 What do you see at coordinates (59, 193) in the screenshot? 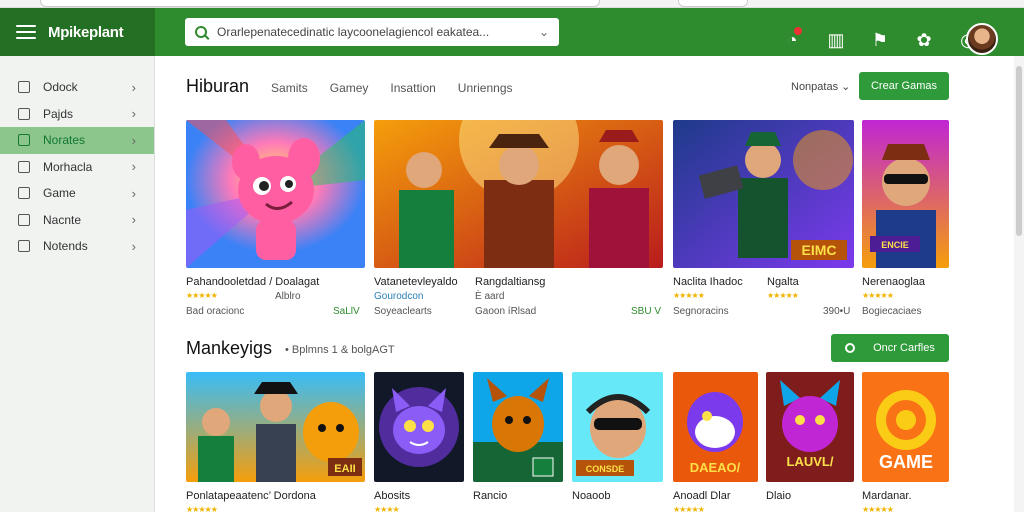
I see `sidebar-item-label: Game` at bounding box center [59, 193].